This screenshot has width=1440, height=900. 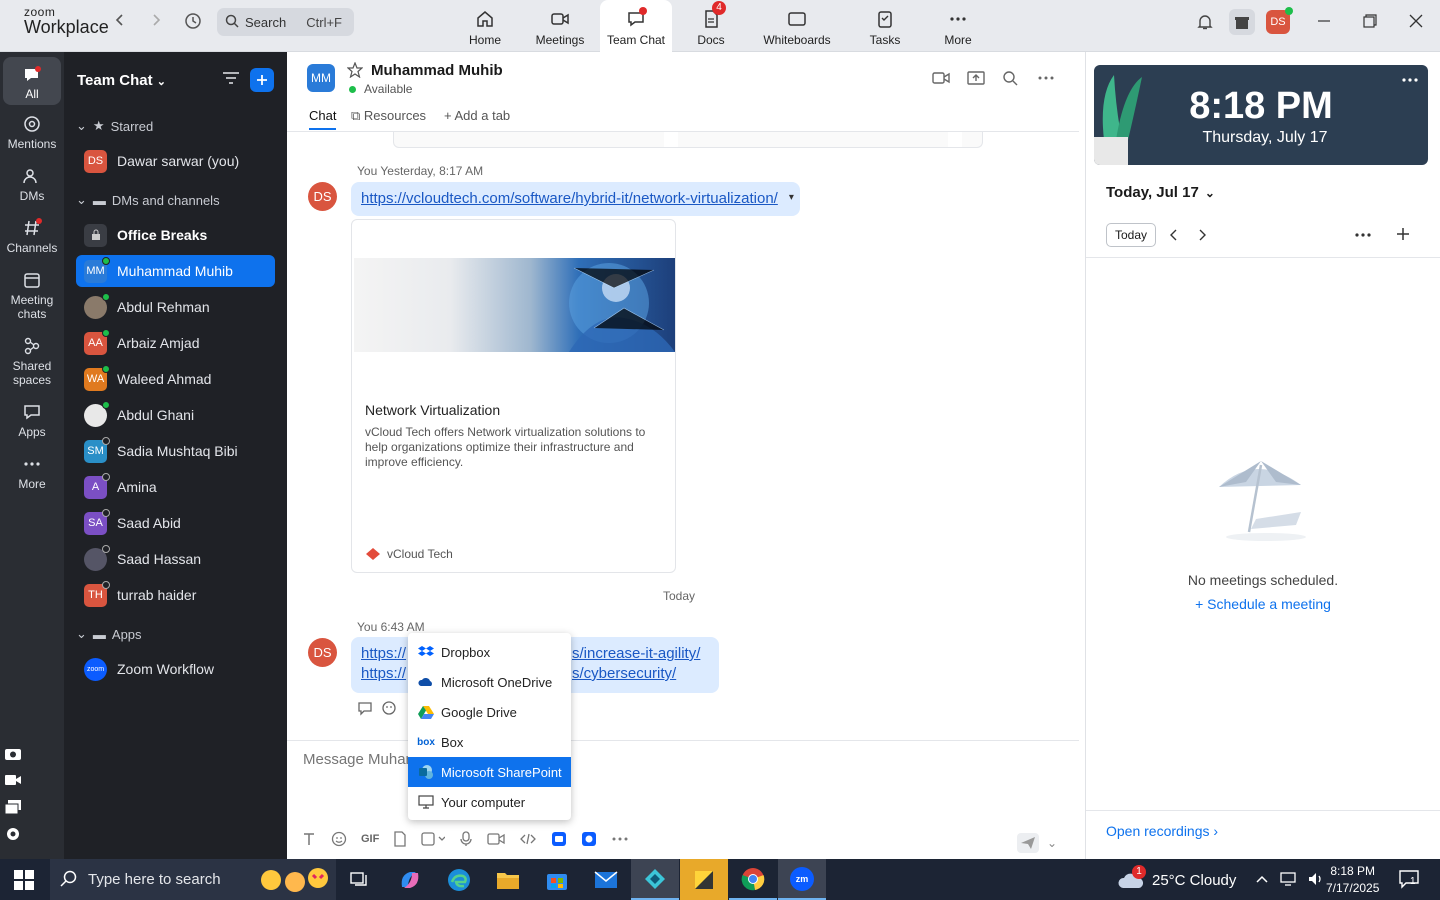 What do you see at coordinates (175, 271) in the screenshot?
I see `sidebar-item-muhammad-muhib: MM Muhammad Muhib` at bounding box center [175, 271].